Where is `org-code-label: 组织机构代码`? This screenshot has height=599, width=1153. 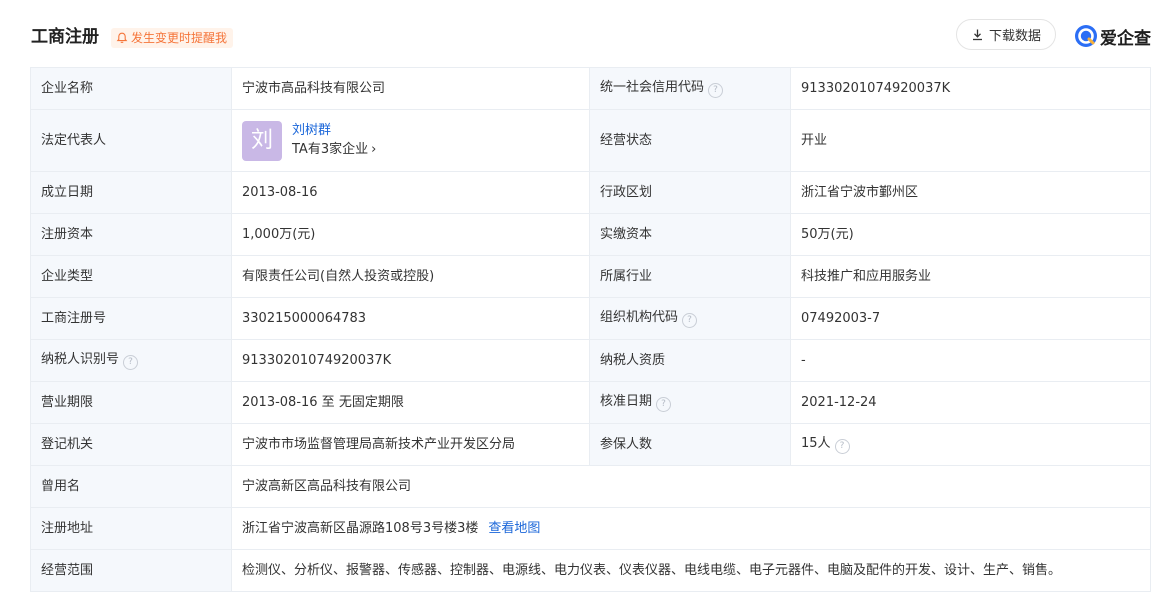
org-code-label: 组织机构代码 is located at coordinates (639, 317).